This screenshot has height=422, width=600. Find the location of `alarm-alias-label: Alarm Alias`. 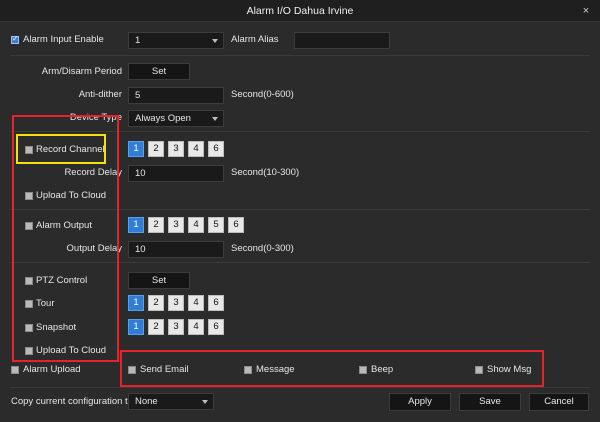

alarm-alias-label: Alarm Alias is located at coordinates (255, 39).